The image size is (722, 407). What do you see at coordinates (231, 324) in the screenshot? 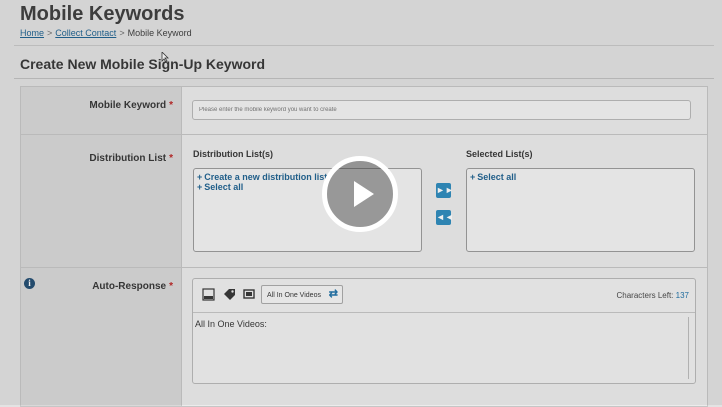
I see `auto-response-text: All In One Videos:` at bounding box center [231, 324].